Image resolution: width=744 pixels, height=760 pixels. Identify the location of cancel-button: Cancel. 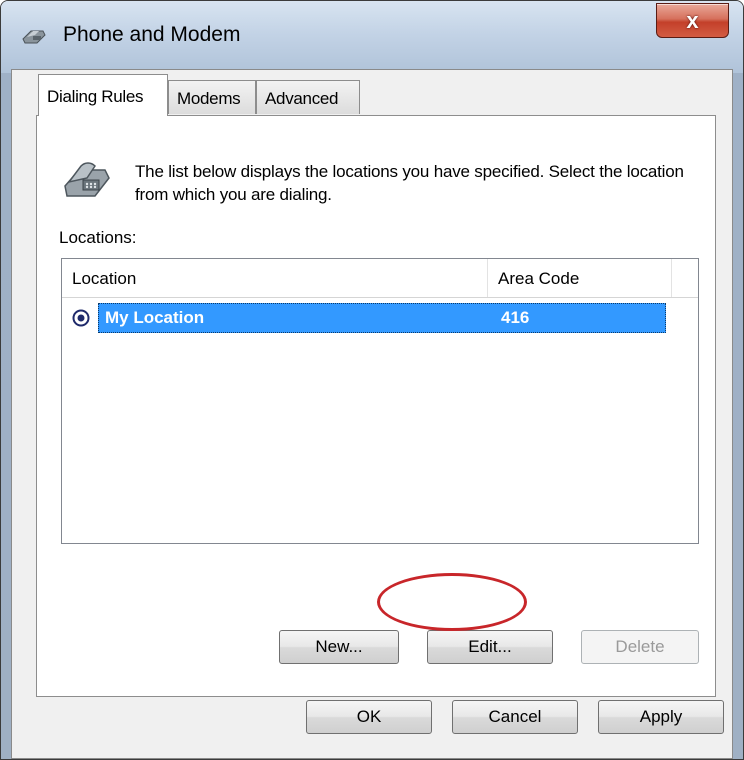
(515, 717).